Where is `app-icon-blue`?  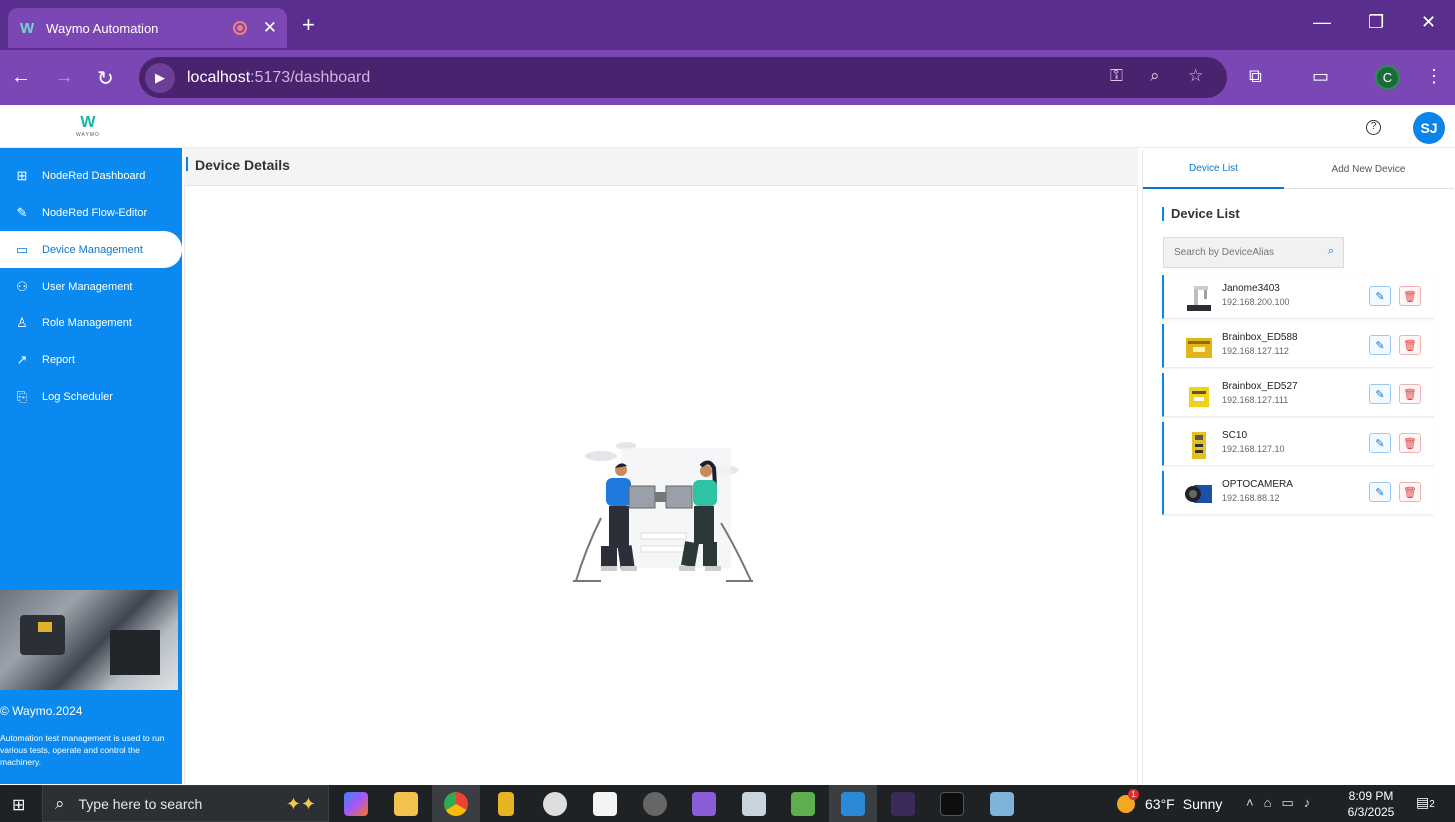 app-icon-blue is located at coordinates (1002, 804).